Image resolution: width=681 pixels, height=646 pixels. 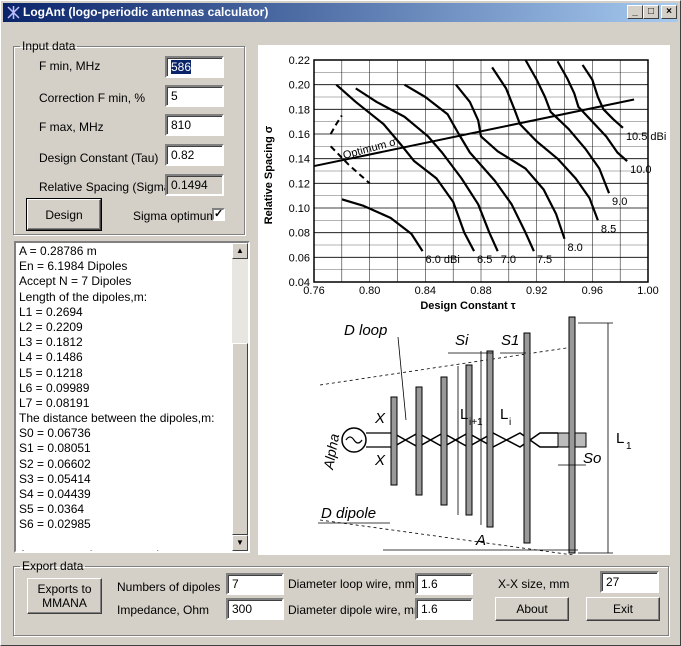 What do you see at coordinates (341, 597) in the screenshot?
I see `export-data-group: Export data` at bounding box center [341, 597].